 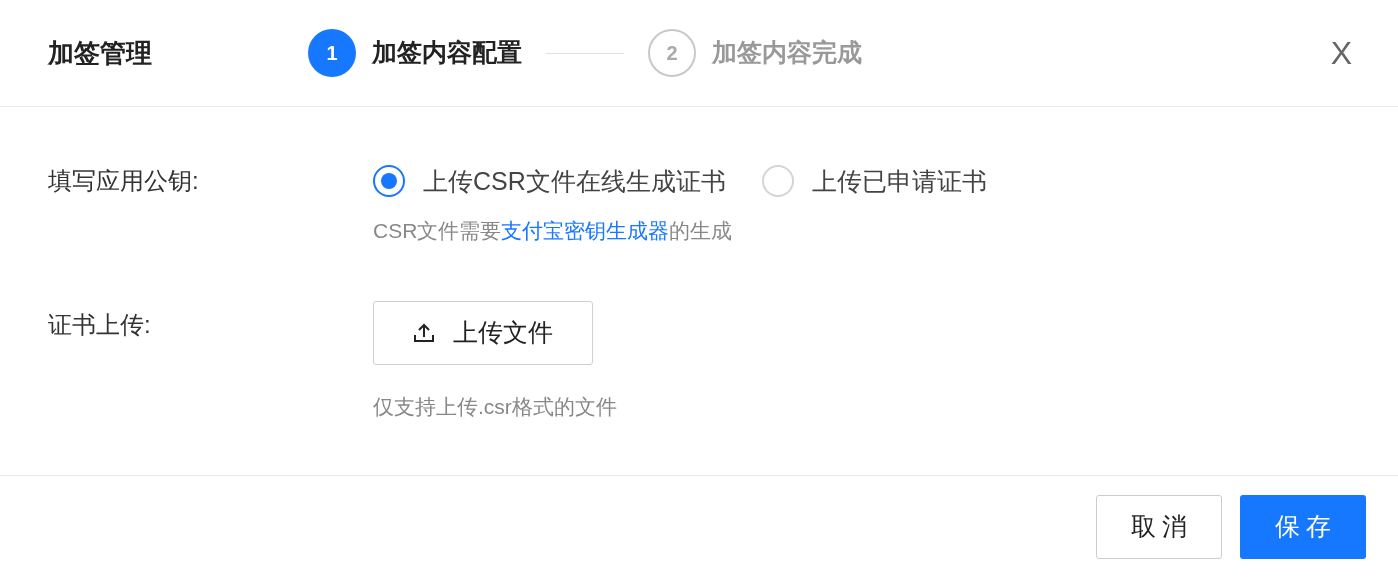 I want to click on hint-text: CSR文件需要支付宝密钥生成器的生成, so click(x=553, y=231).